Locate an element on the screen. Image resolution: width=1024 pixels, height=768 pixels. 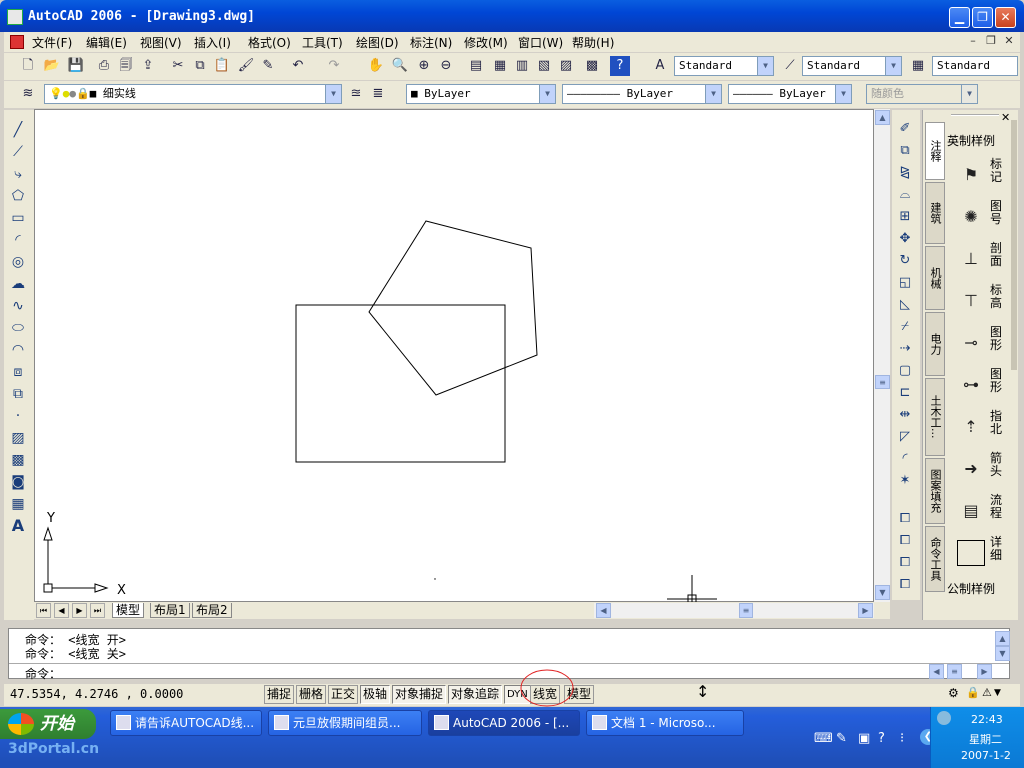
calculator-icon: ▩ is located at coordinates (592, 66).